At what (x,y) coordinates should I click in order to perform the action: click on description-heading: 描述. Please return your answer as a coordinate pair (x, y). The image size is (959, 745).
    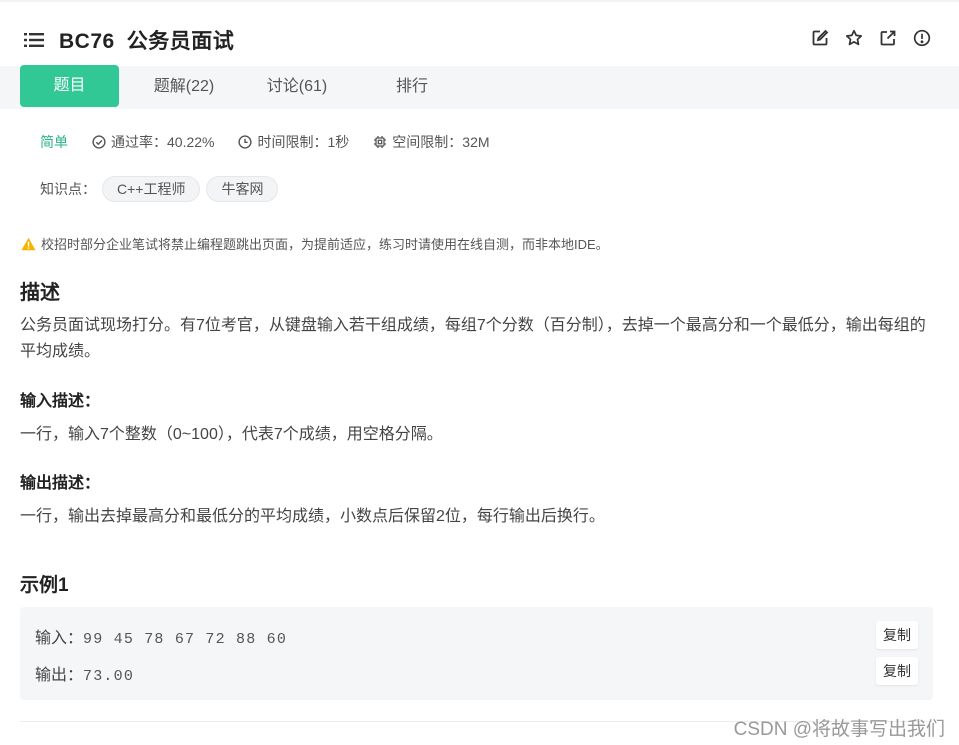
    Looking at the image, I should click on (40, 293).